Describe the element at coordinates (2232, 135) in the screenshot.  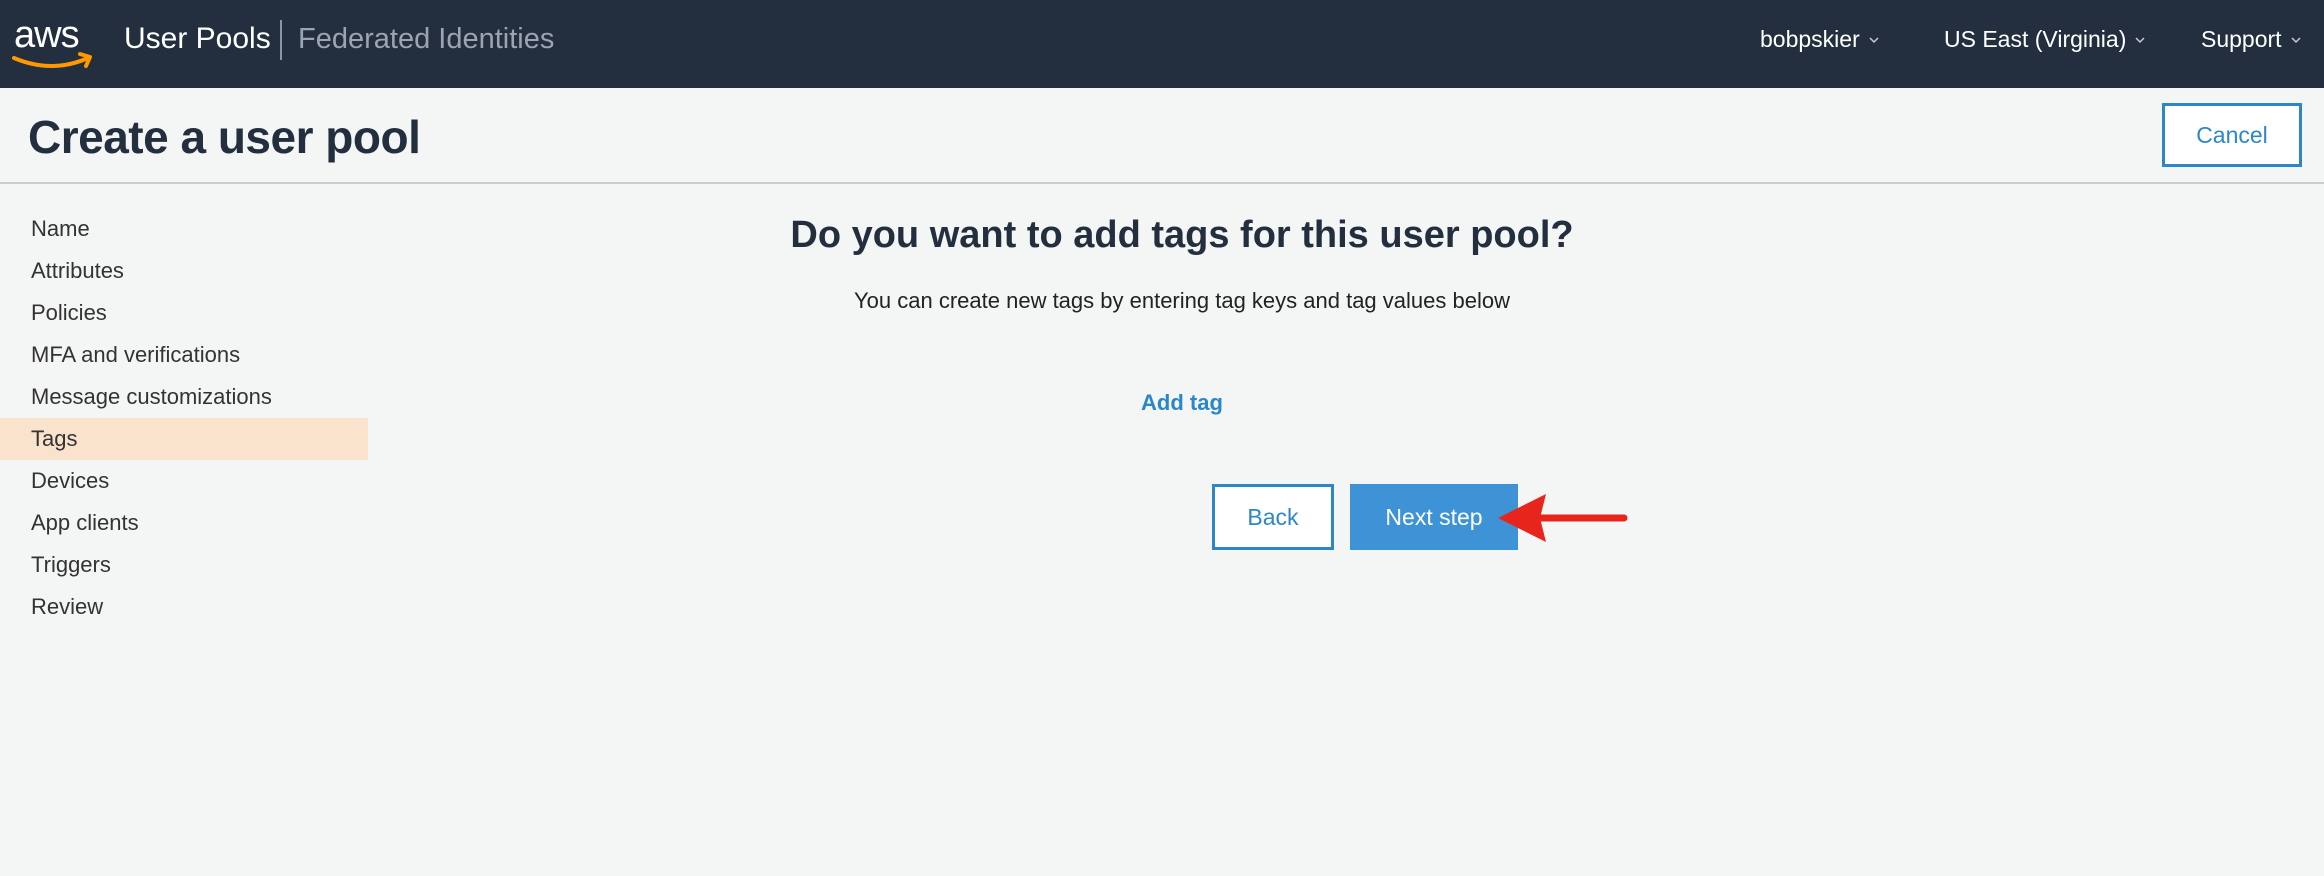
I see `cancel-button: Cancel` at that location.